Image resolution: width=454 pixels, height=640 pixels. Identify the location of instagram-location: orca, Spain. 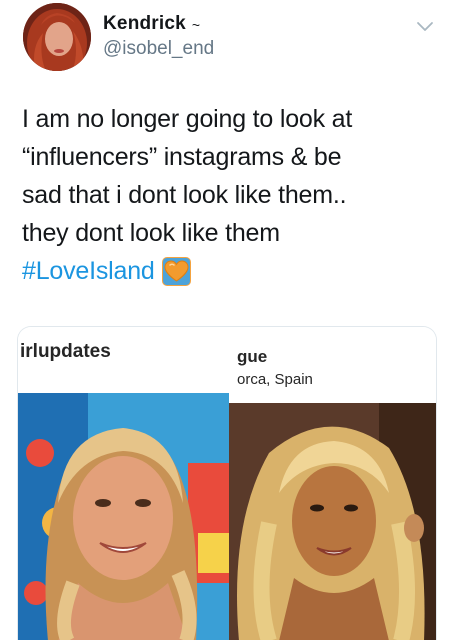
(275, 379).